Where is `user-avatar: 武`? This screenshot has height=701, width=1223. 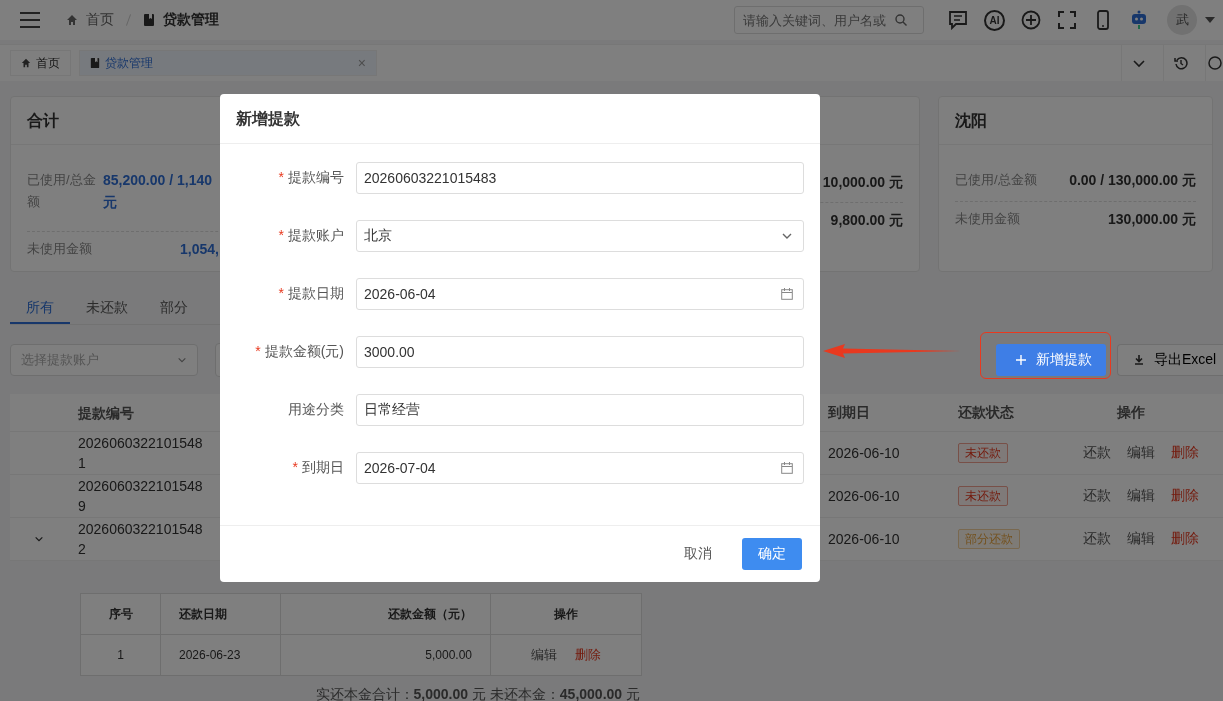 user-avatar: 武 is located at coordinates (1182, 20).